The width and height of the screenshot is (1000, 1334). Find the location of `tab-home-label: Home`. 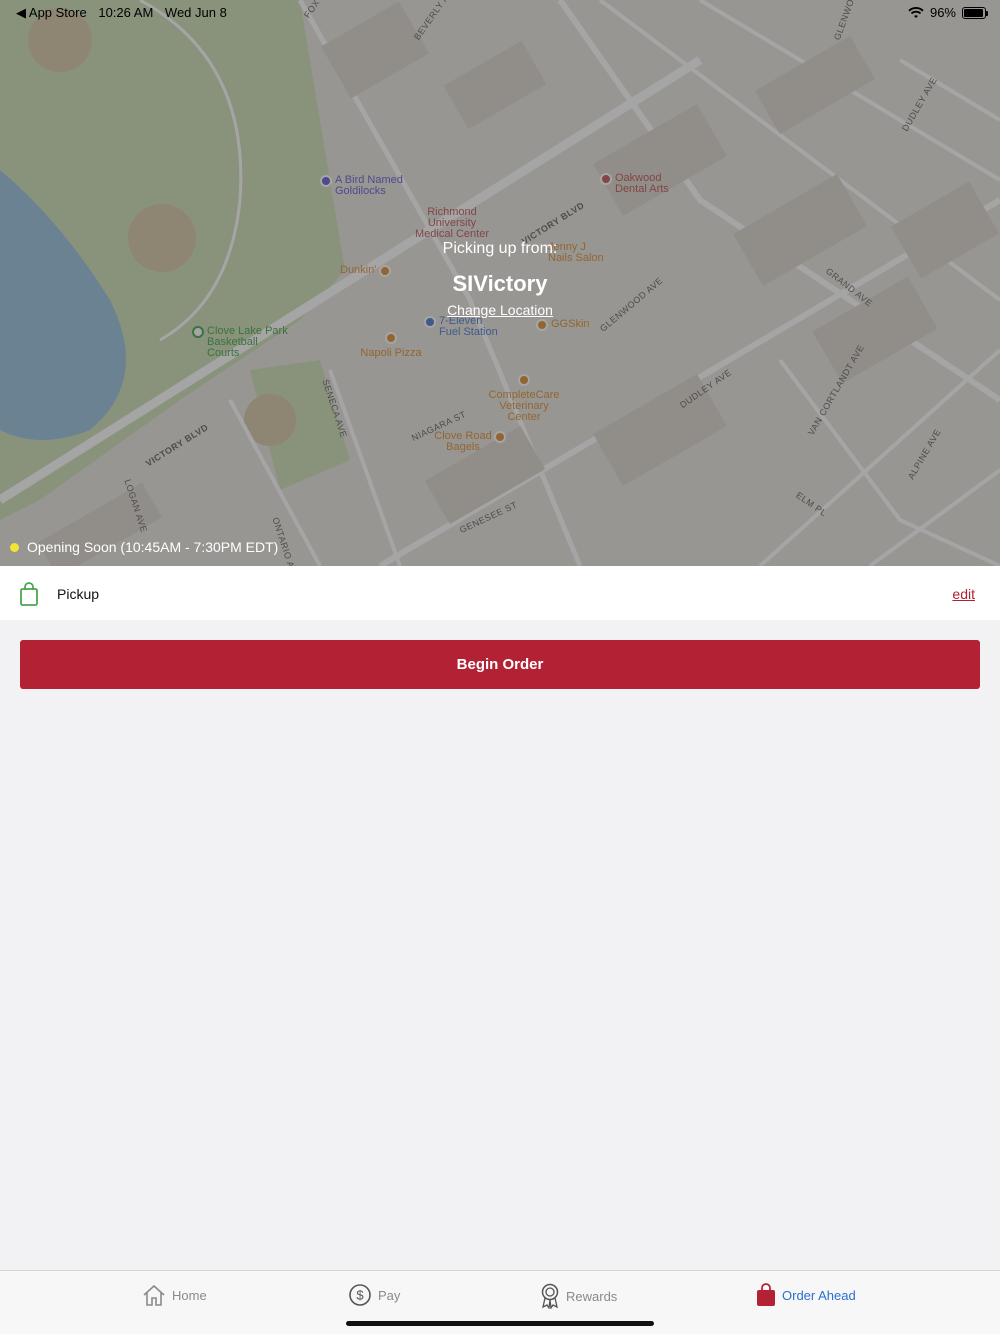

tab-home-label: Home is located at coordinates (189, 1295).